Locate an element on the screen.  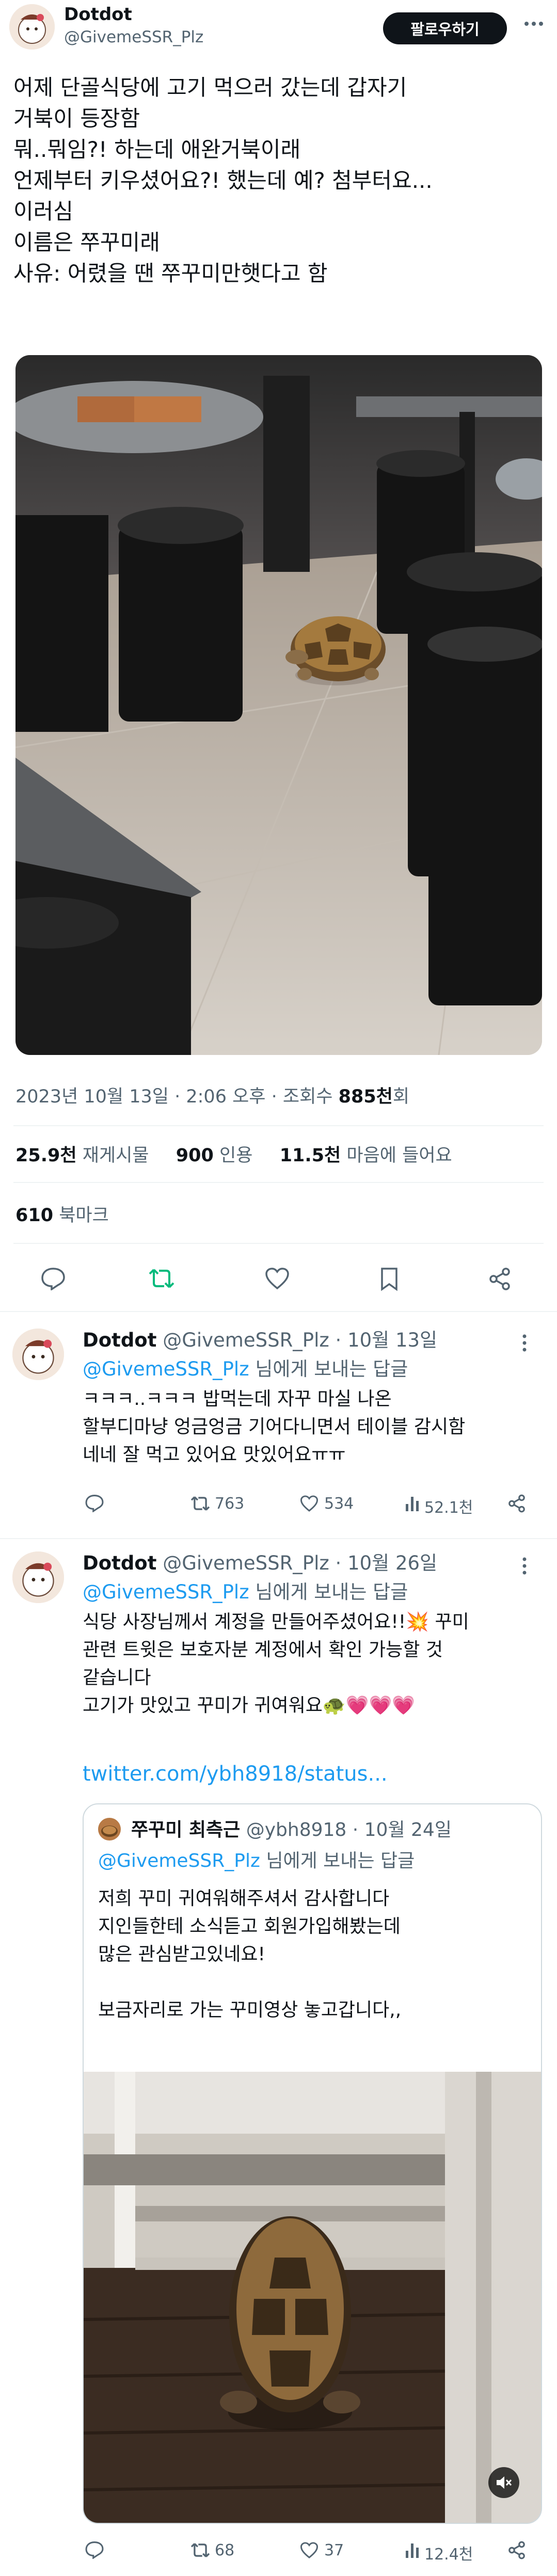
bookmark-stat: 610 북마크 is located at coordinates (62, 1214).